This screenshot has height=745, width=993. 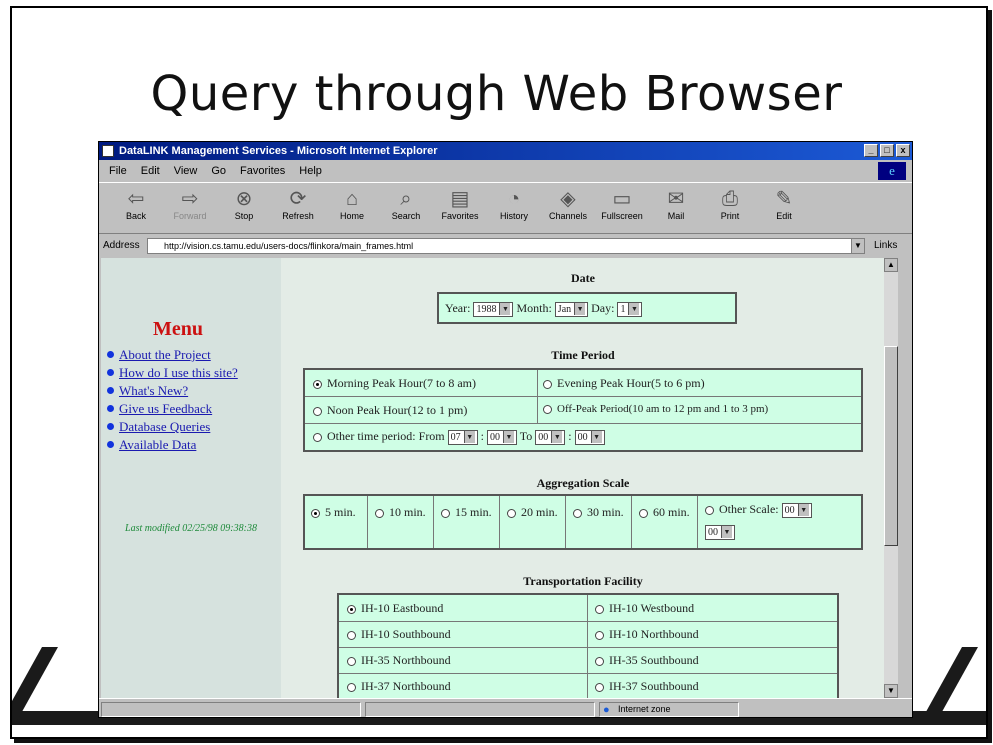 What do you see at coordinates (397, 410) in the screenshot?
I see `noon-label: Noon Peak Hour(12 to 1 pm)` at bounding box center [397, 410].